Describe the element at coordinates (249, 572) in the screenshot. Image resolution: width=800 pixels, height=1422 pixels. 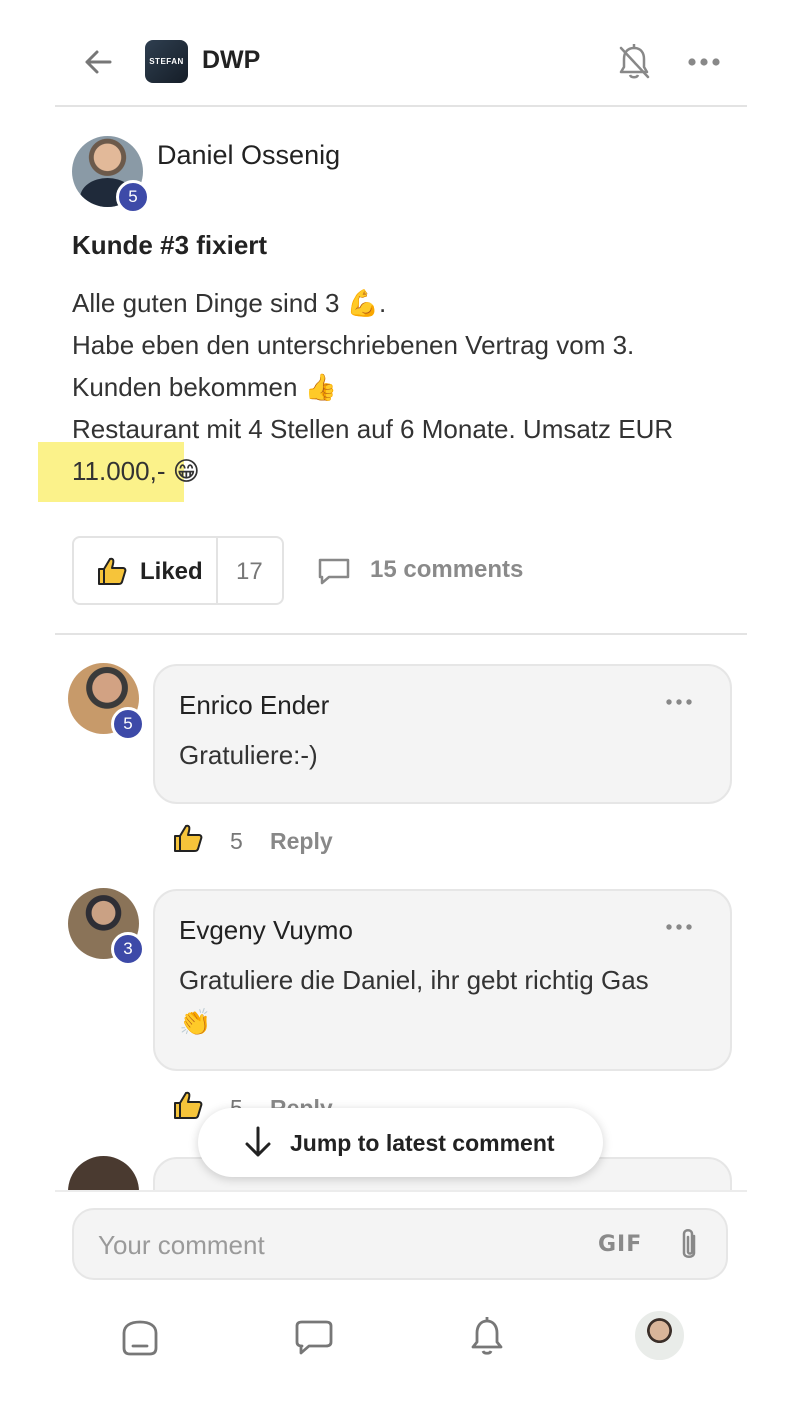
I see `like-count: 17` at that location.